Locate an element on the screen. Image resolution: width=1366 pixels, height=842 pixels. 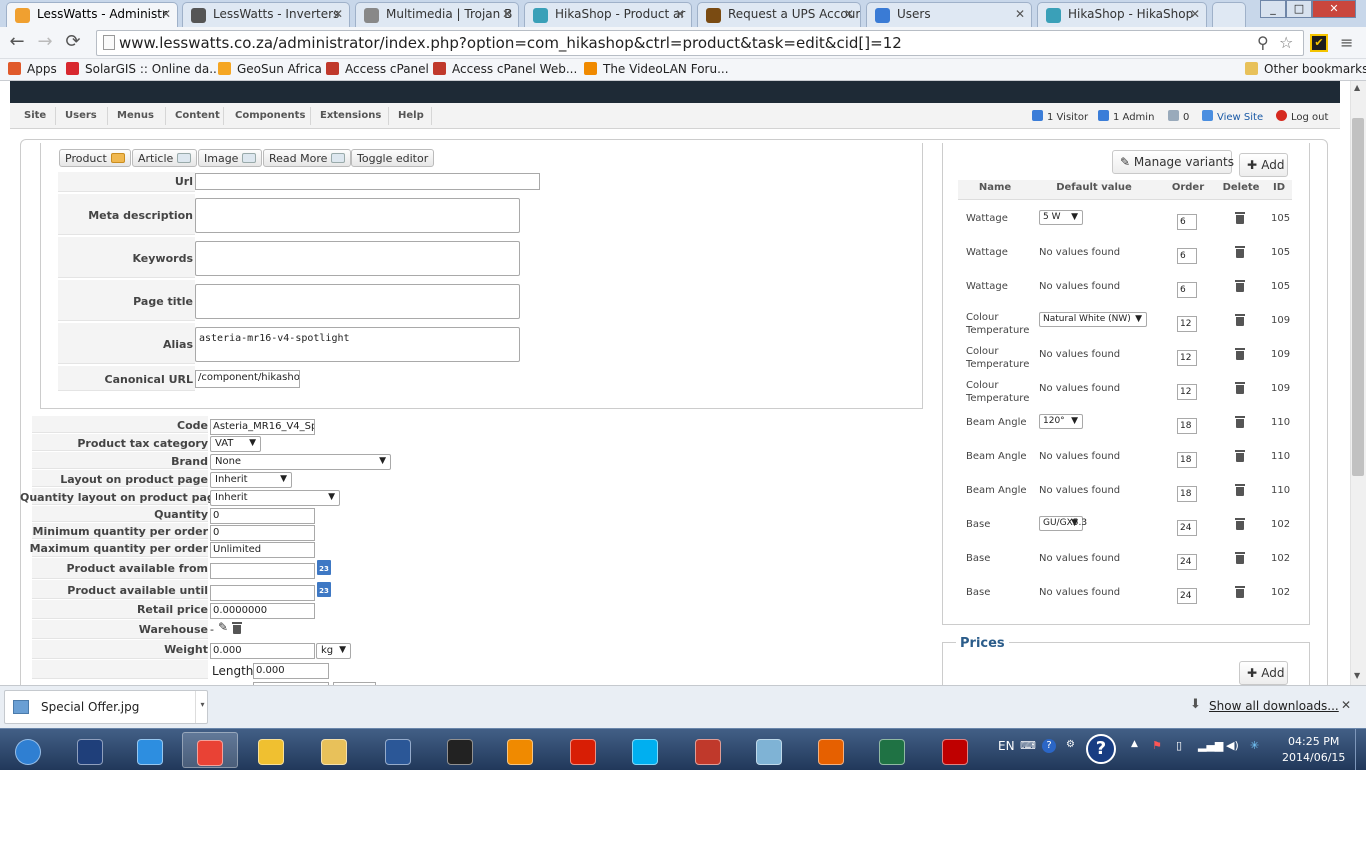
url-input is located at coordinates (367, 181).